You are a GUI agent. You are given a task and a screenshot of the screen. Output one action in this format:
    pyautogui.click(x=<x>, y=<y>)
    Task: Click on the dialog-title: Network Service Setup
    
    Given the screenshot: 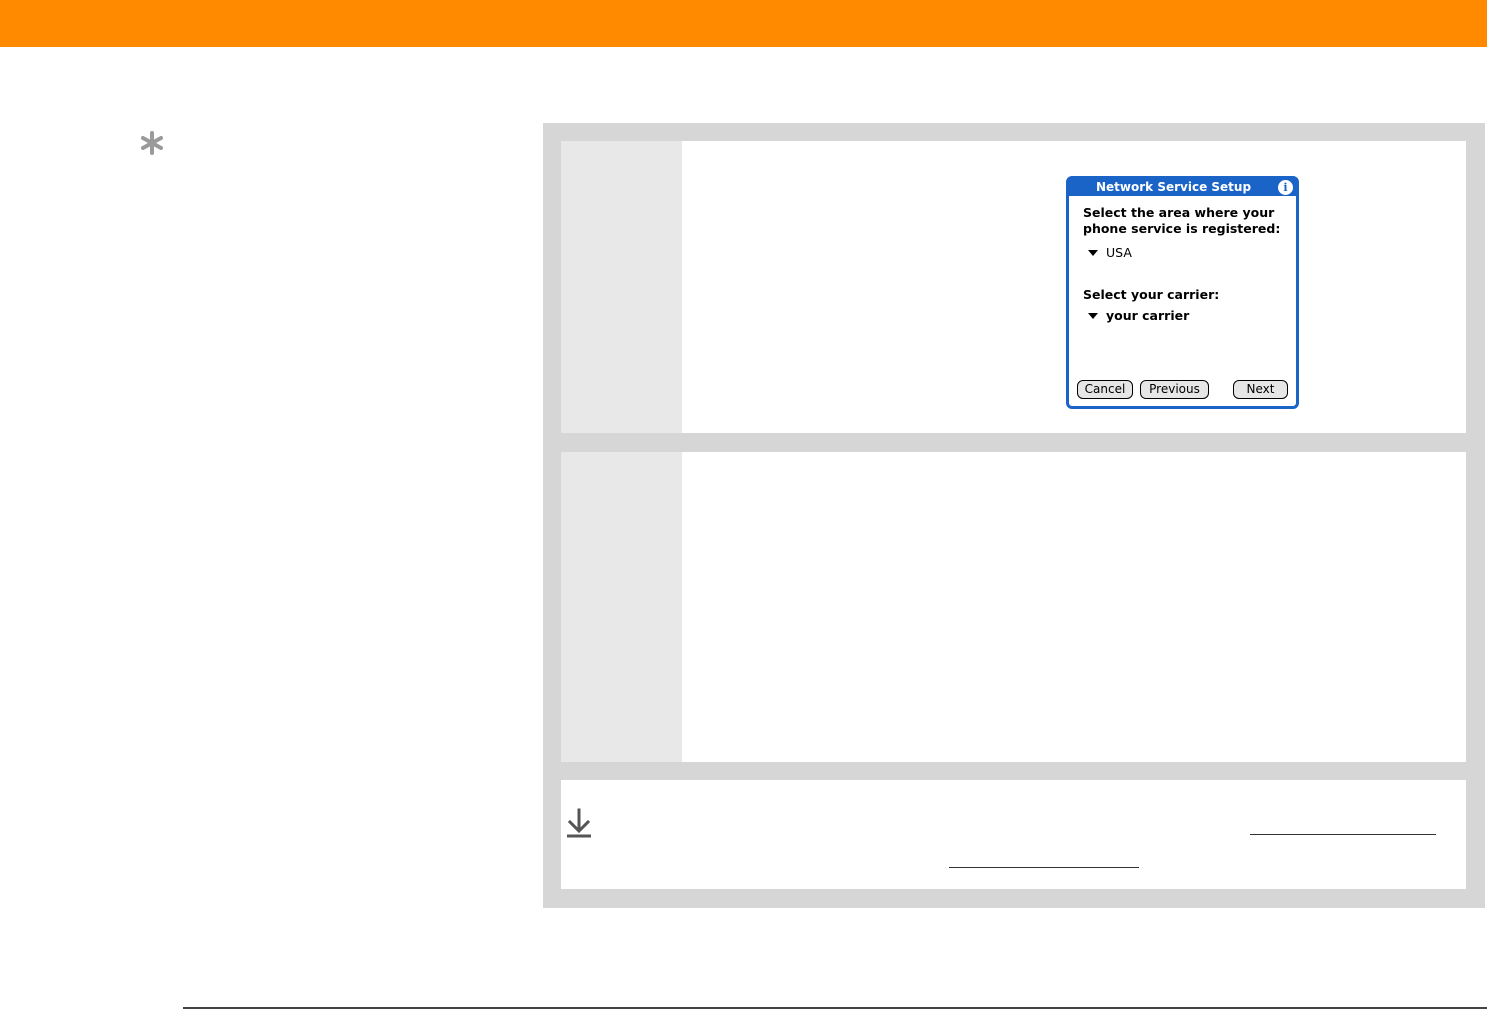 What is the action you would take?
    pyautogui.click(x=1182, y=187)
    